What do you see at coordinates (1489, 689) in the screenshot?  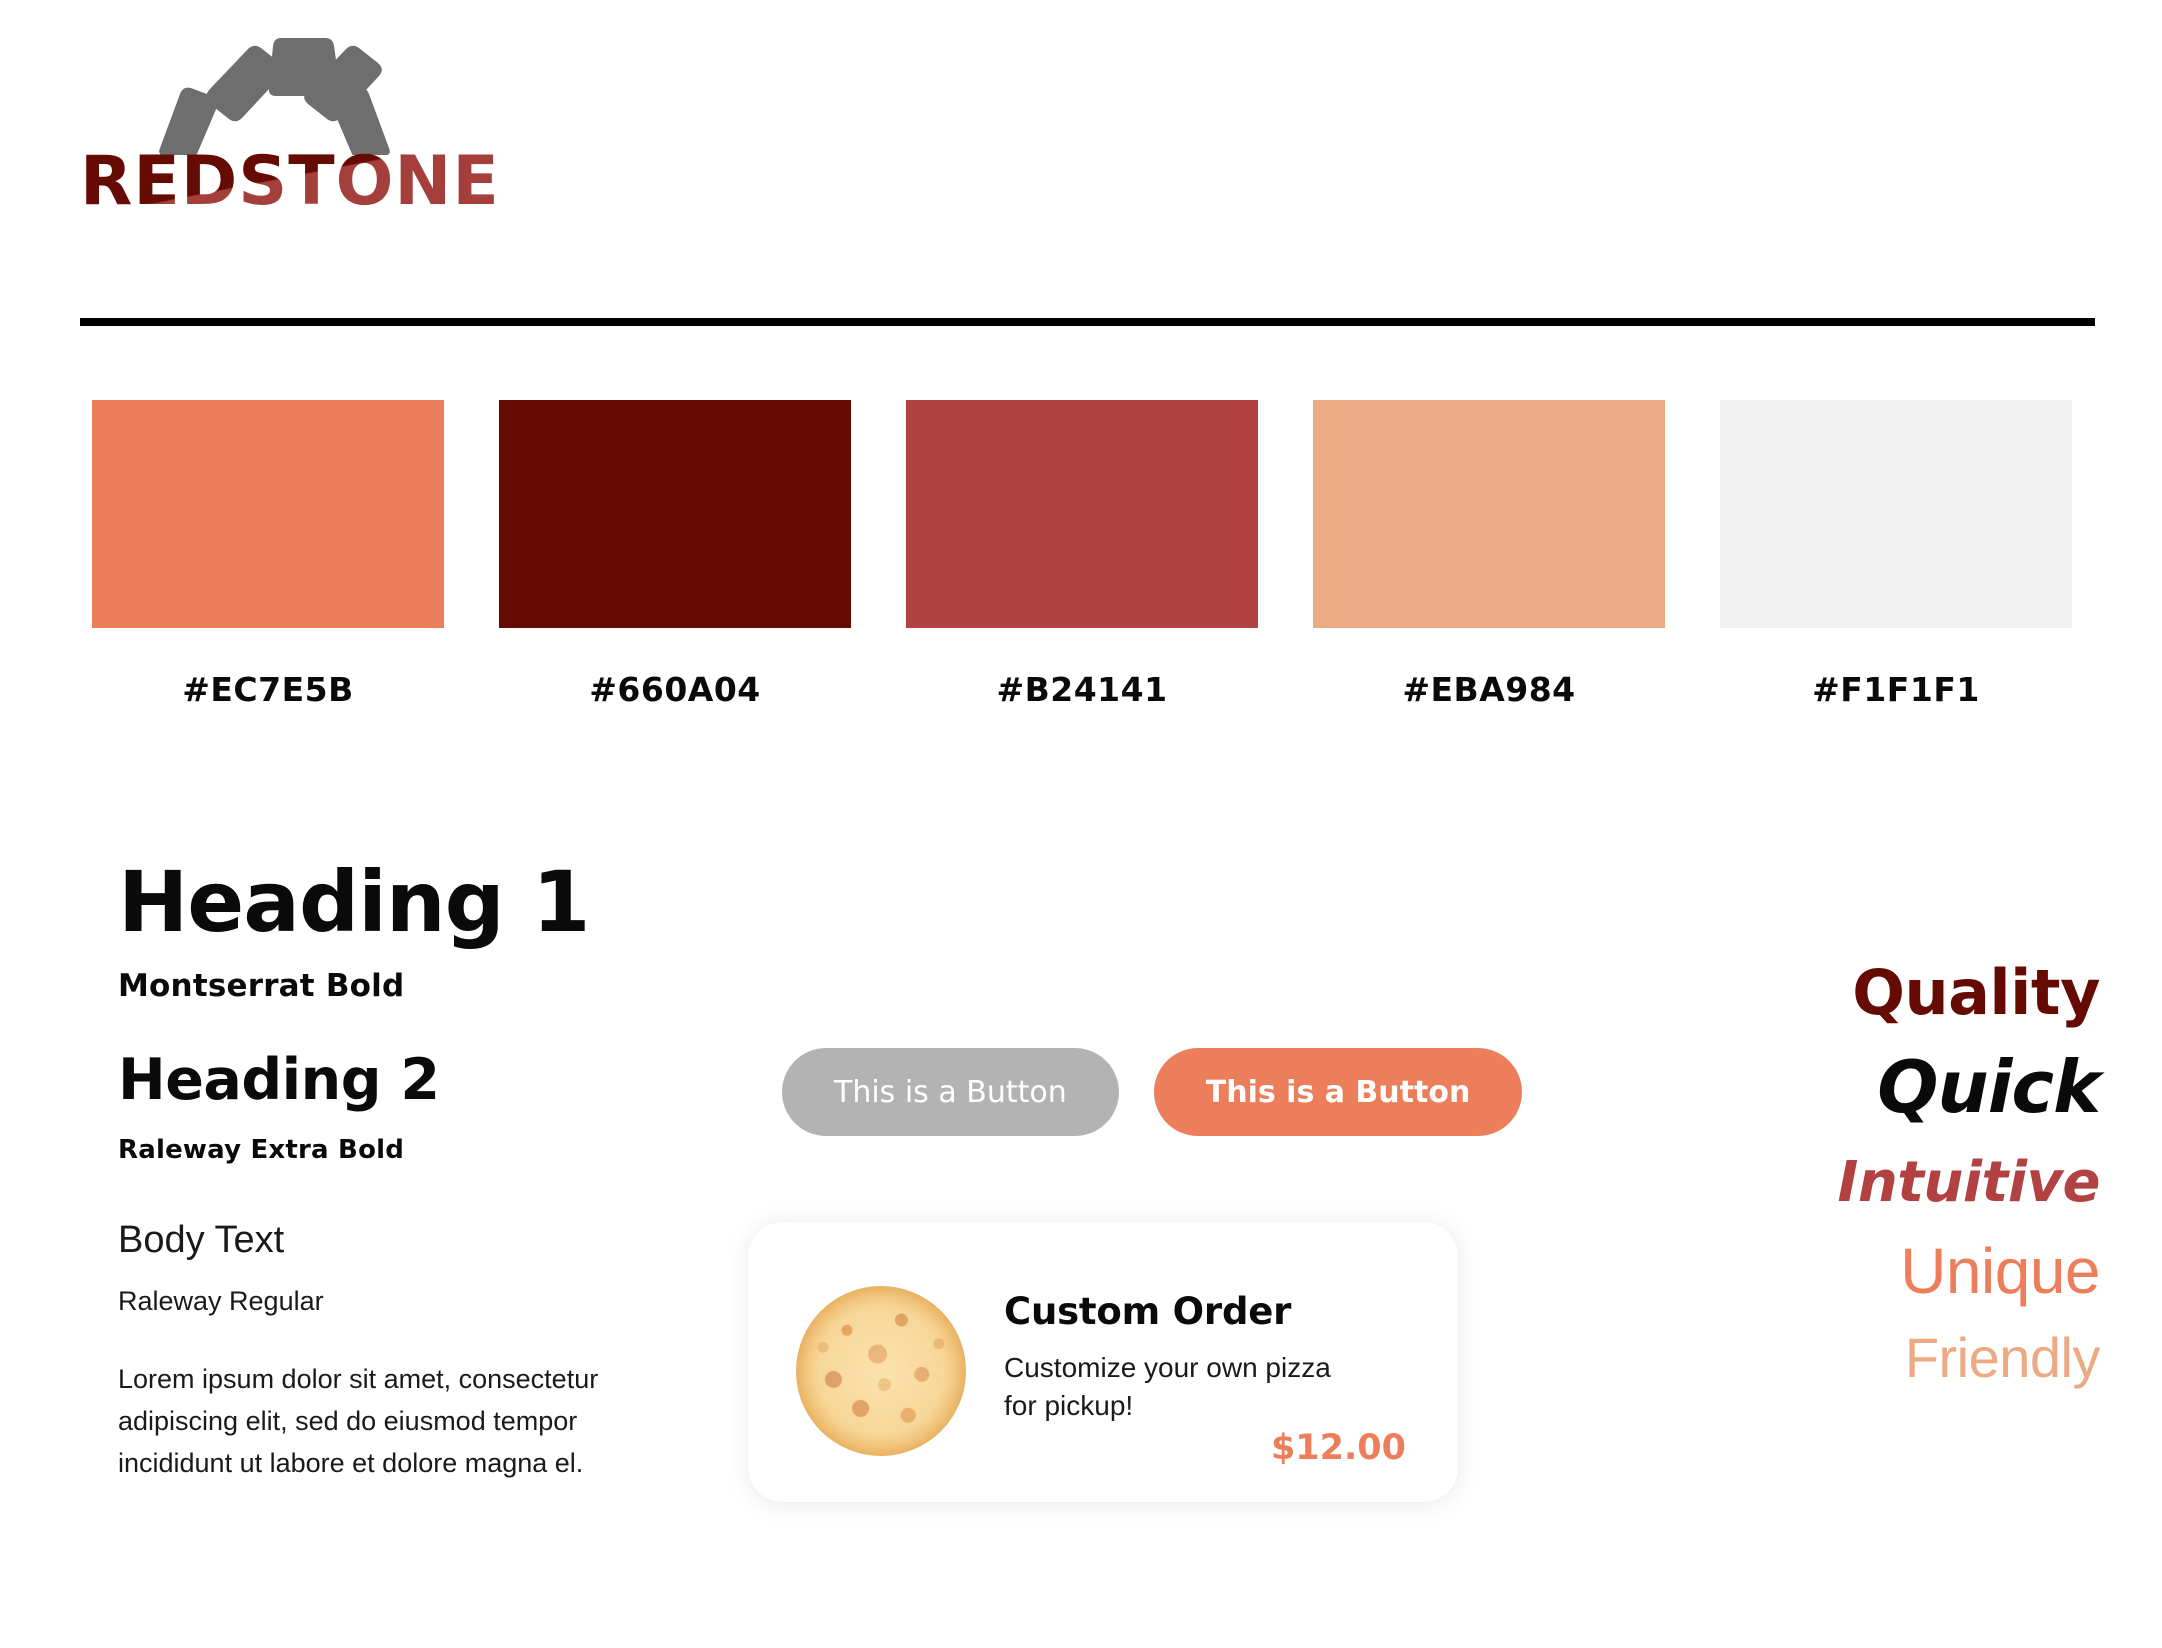 I see `swatch-hex-4: #EBA984` at bounding box center [1489, 689].